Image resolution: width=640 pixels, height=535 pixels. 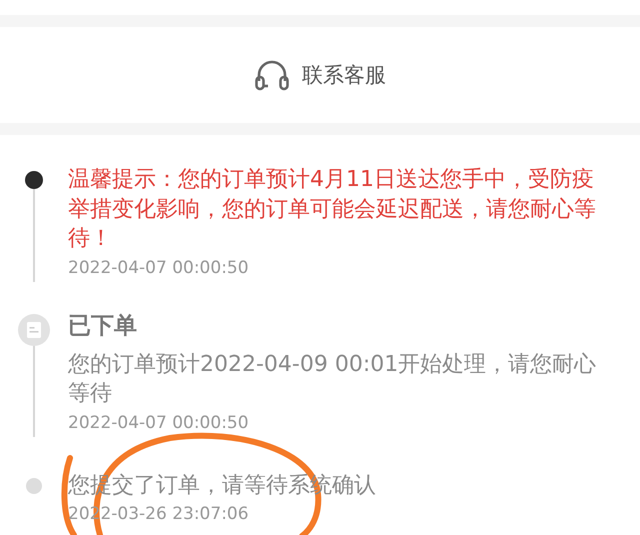 I want to click on status-title: 已下单, so click(x=103, y=326).